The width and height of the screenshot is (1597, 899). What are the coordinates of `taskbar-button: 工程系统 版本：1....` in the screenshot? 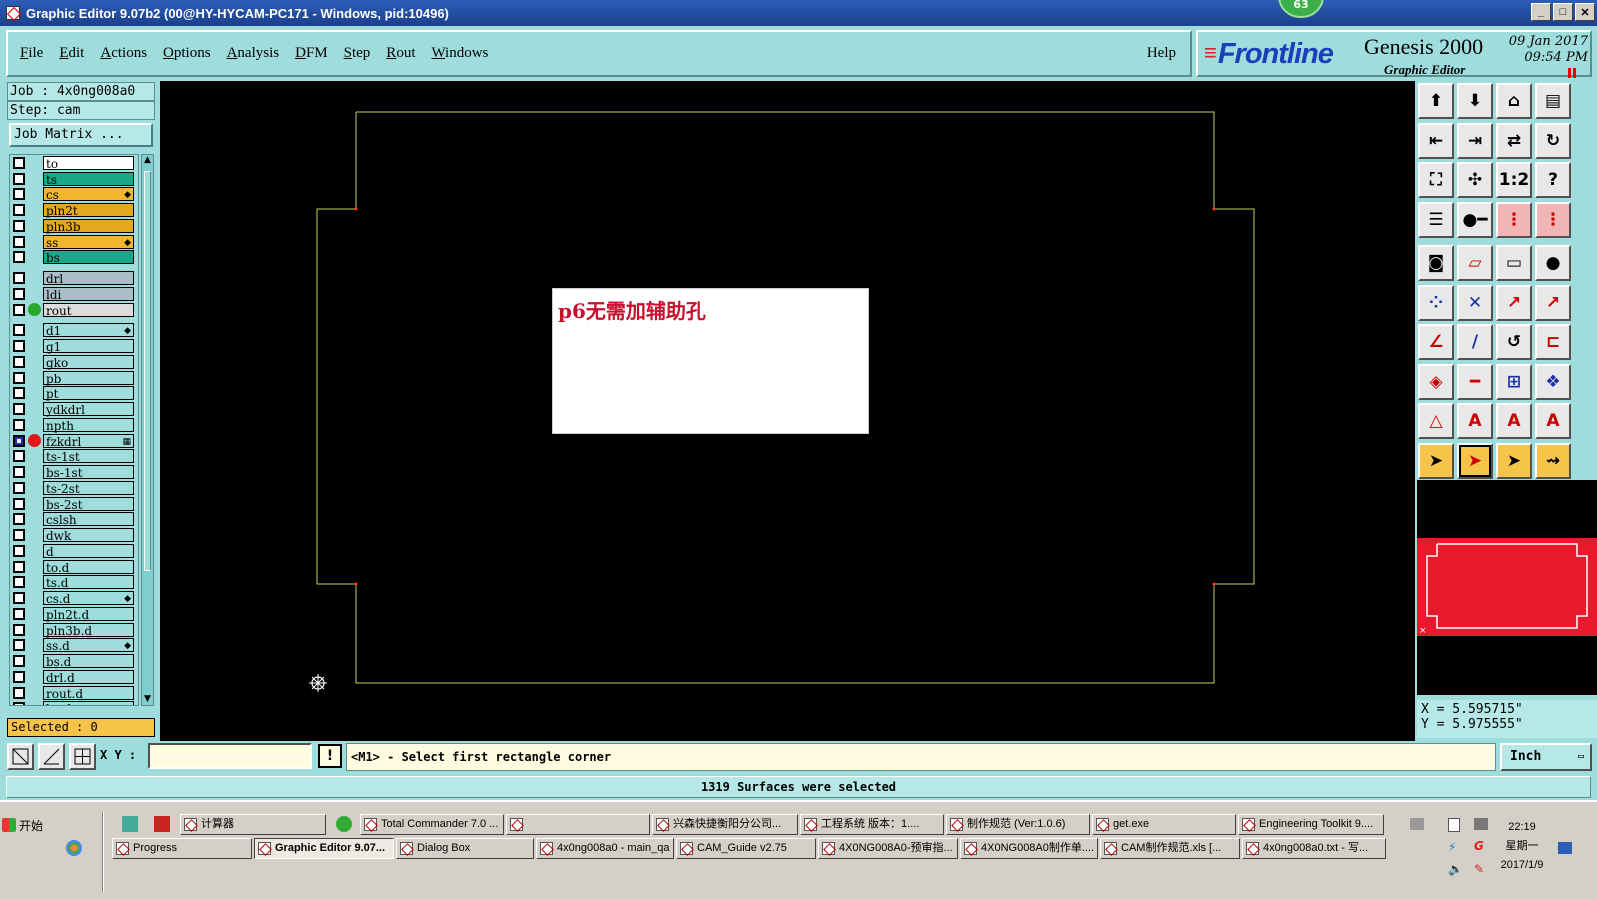 It's located at (872, 824).